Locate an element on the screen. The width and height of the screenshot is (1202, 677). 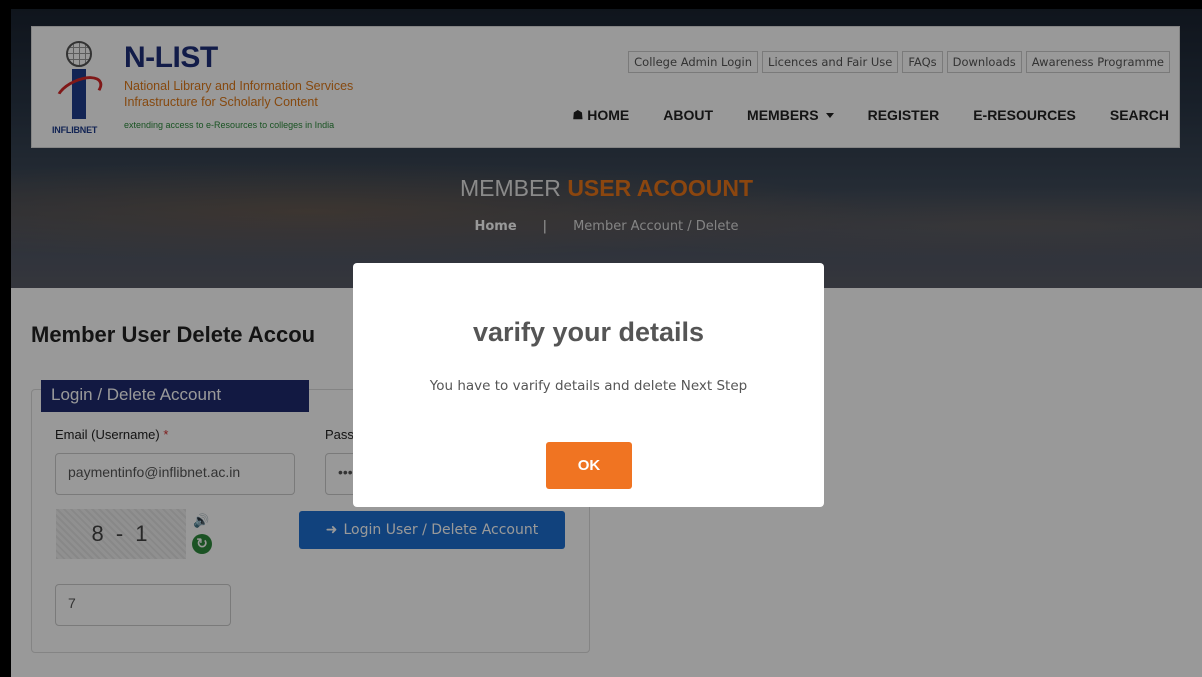
dialog-title: varify your details is located at coordinates (588, 332).